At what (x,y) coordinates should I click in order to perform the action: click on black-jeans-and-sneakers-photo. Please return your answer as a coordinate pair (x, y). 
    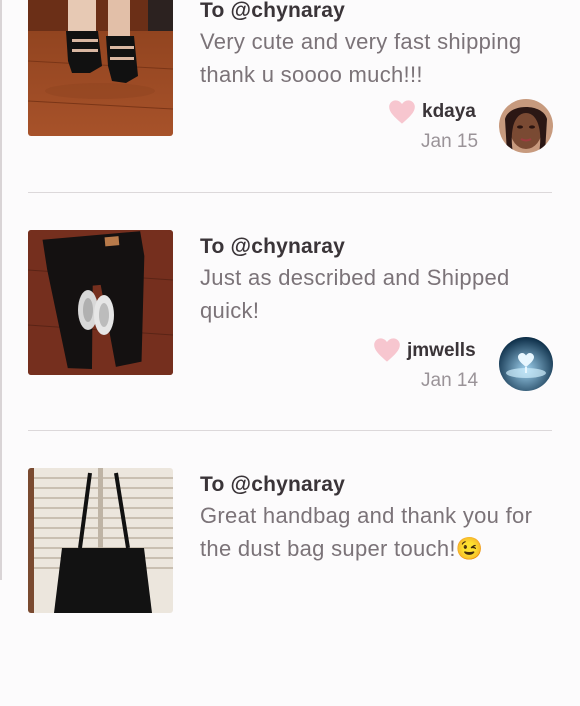
    Looking at the image, I should click on (100, 302).